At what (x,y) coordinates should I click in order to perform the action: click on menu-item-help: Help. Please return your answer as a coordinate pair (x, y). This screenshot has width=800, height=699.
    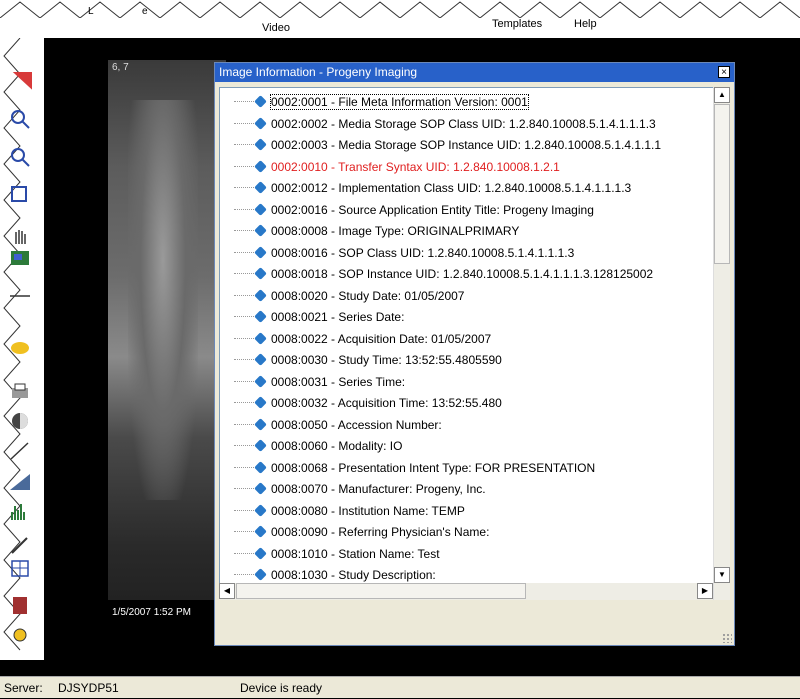
    Looking at the image, I should click on (585, 24).